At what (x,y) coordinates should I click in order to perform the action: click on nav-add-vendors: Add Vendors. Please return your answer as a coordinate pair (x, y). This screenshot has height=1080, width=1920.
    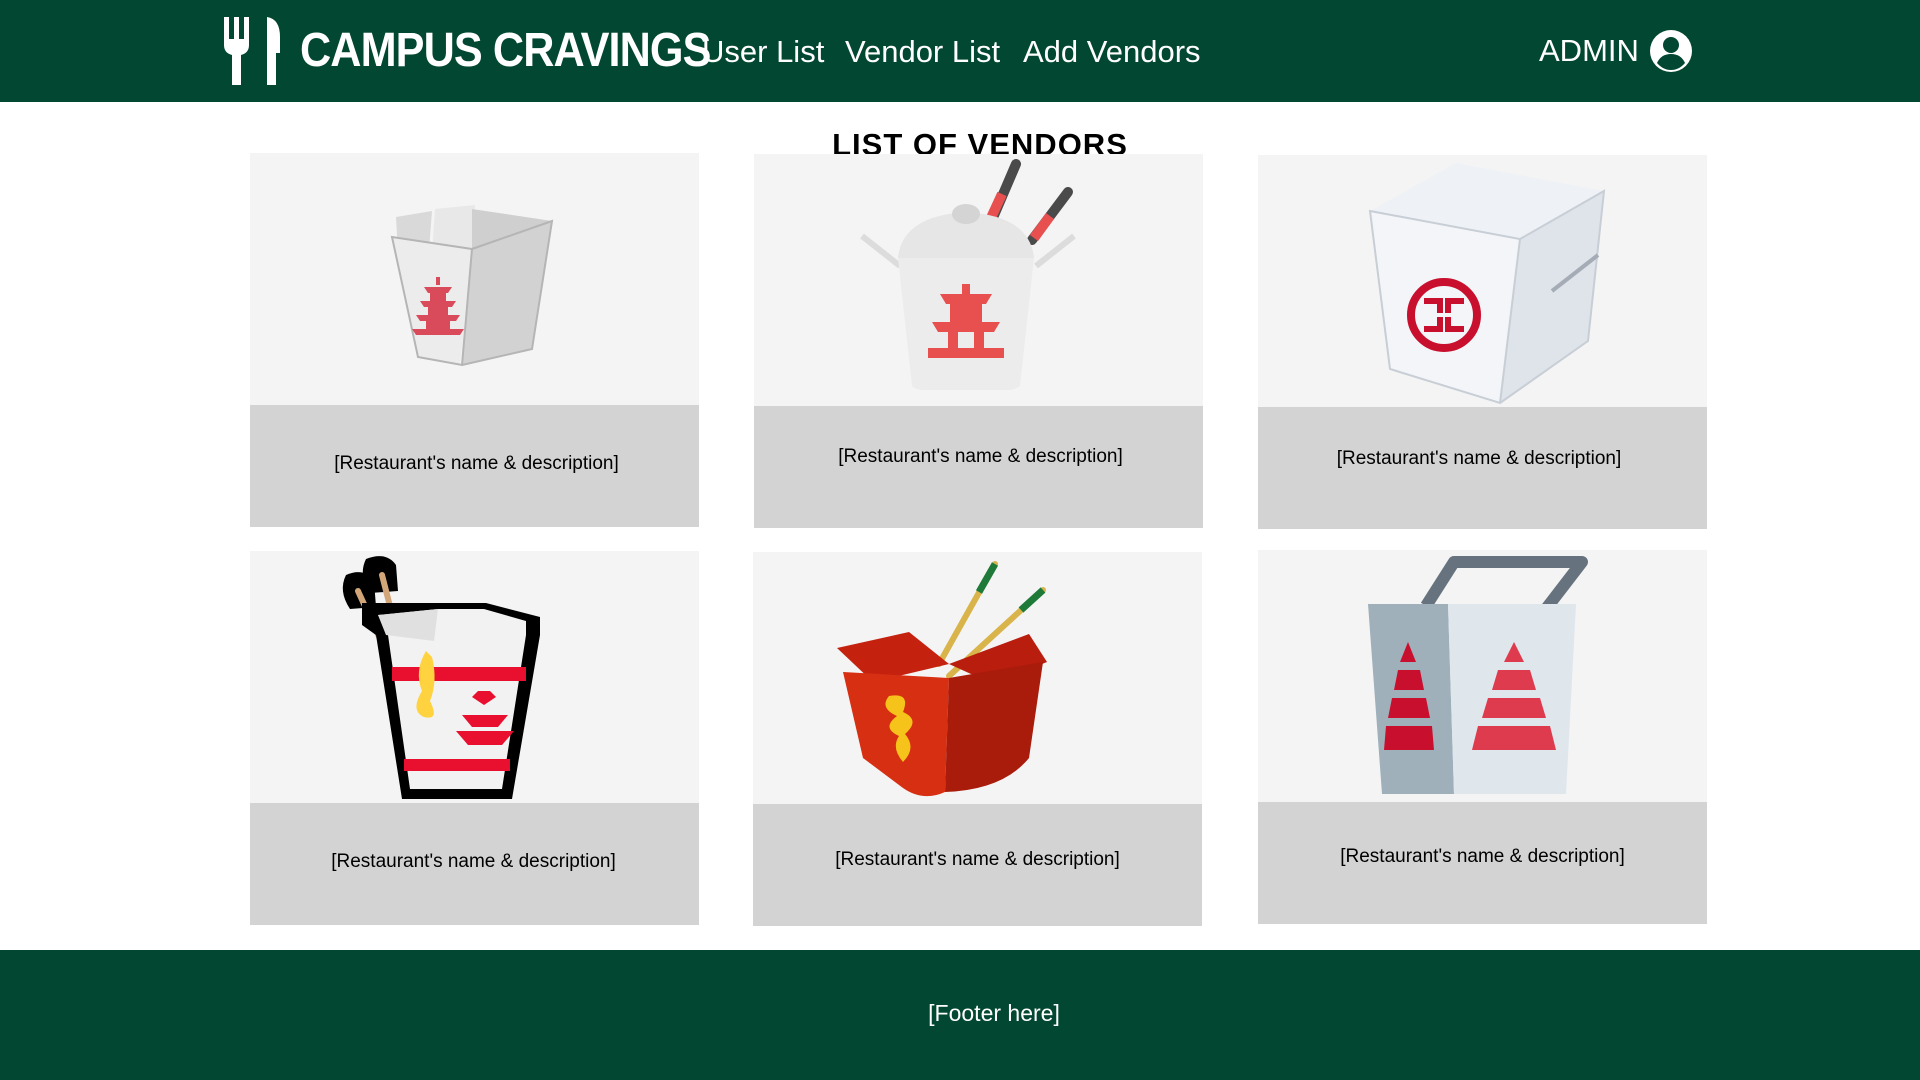
    Looking at the image, I should click on (1112, 52).